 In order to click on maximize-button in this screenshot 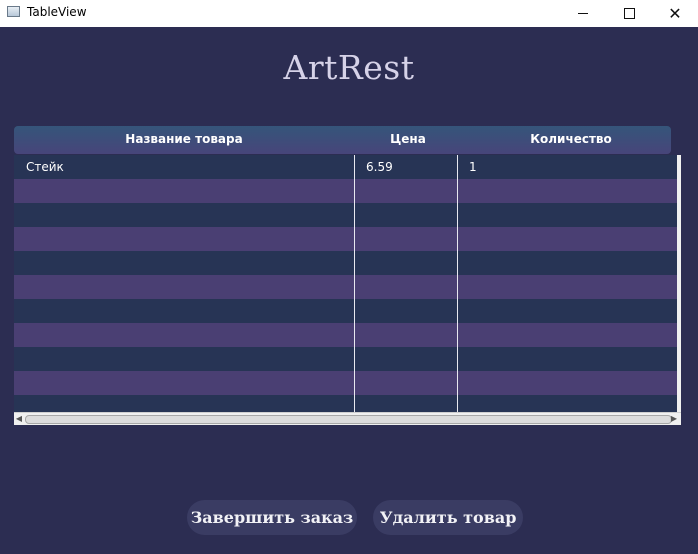, I will do `click(629, 13)`.